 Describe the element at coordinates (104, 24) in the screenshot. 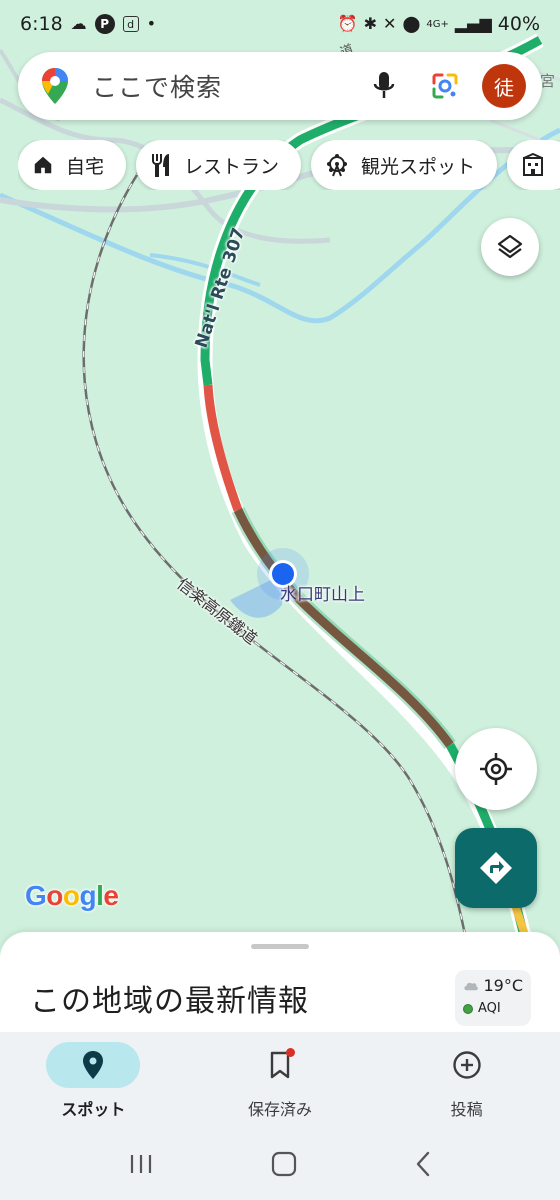

I see `parking-app-icon: P` at that location.